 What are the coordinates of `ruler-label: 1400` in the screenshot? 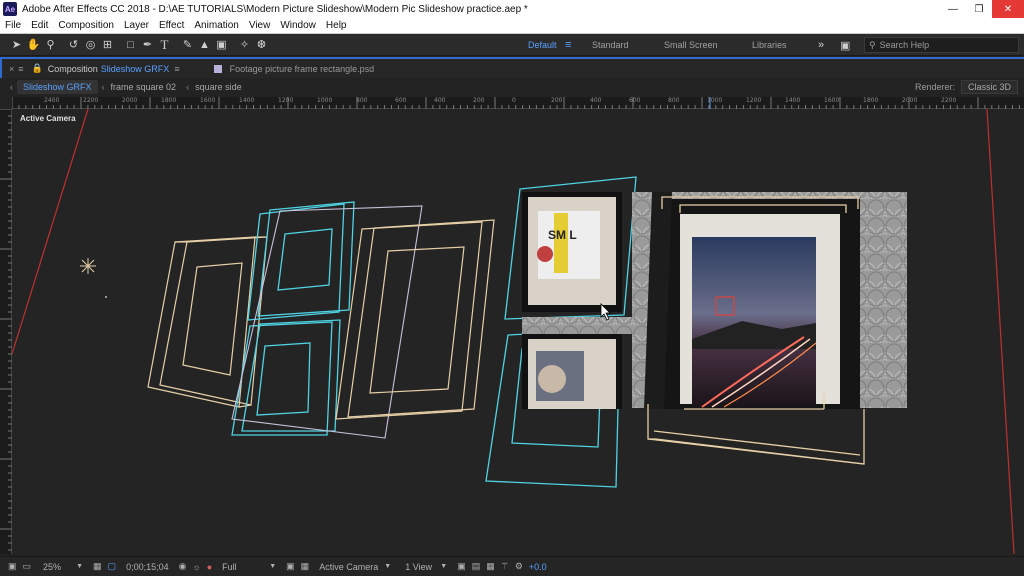 It's located at (793, 100).